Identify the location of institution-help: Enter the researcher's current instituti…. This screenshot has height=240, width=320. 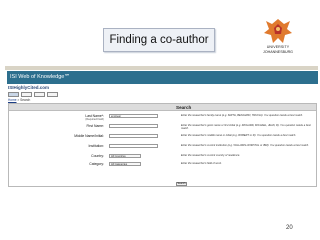
(245, 145).